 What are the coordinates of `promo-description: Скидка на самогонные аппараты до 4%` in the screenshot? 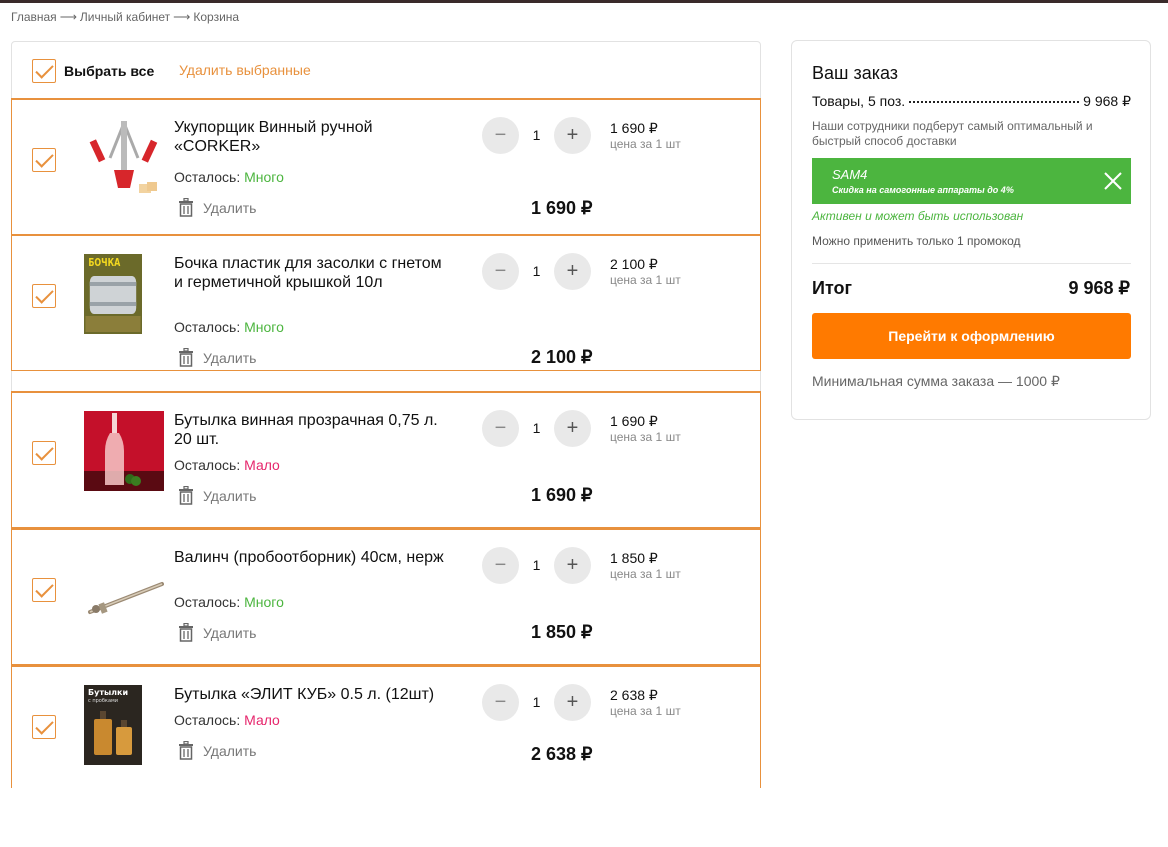 It's located at (923, 190).